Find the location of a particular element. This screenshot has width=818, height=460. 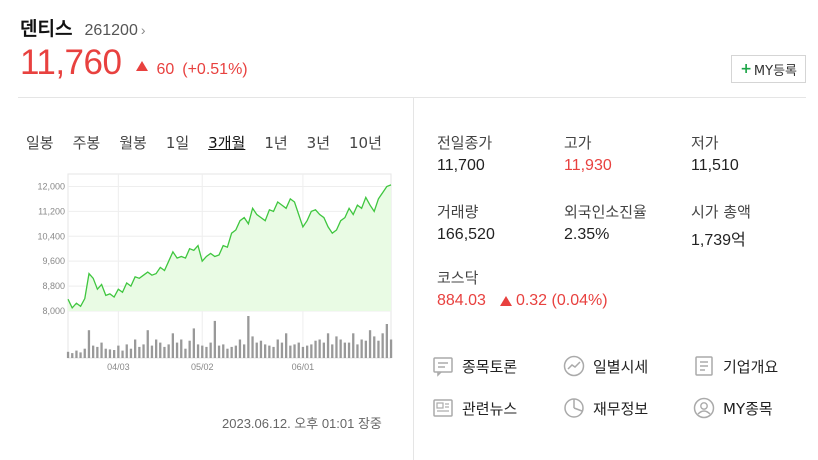

stat-low: 저가 11,510 is located at coordinates (754, 153).